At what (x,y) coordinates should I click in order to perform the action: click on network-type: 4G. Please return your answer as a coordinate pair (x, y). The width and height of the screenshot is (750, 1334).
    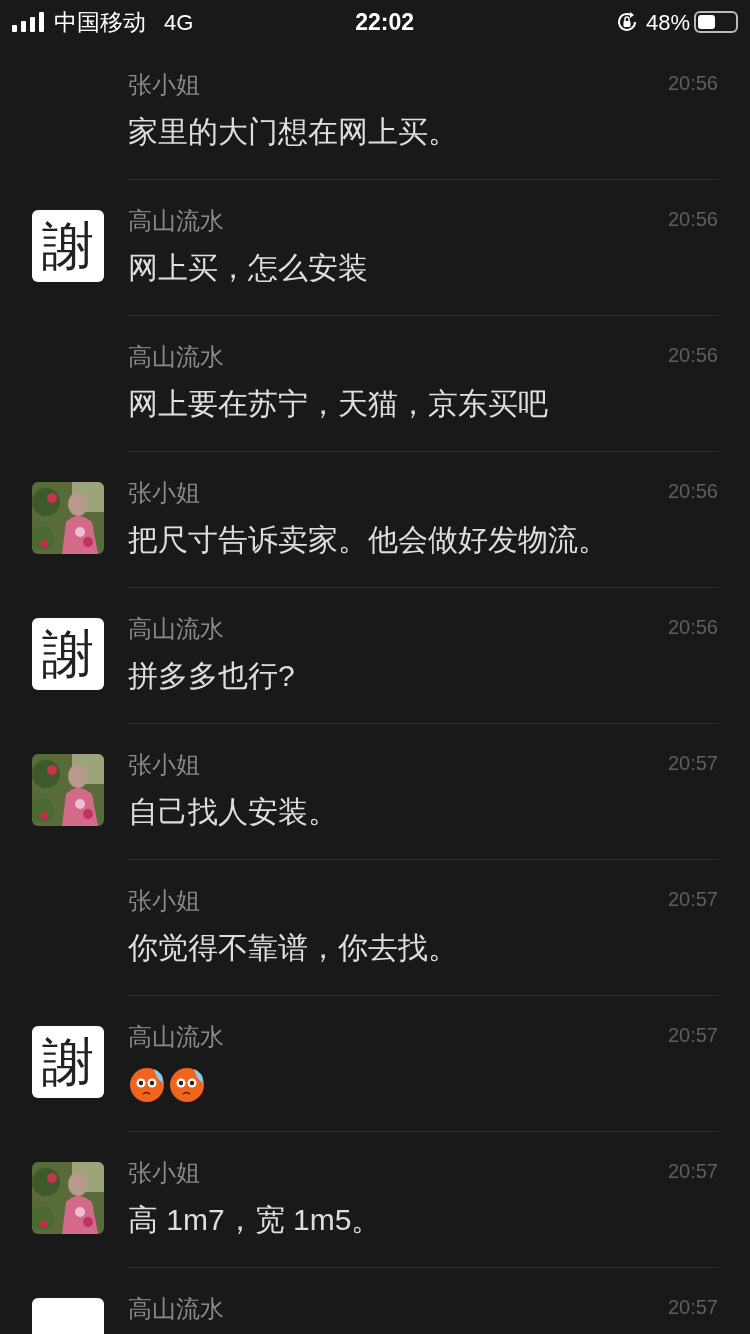
    Looking at the image, I should click on (179, 22).